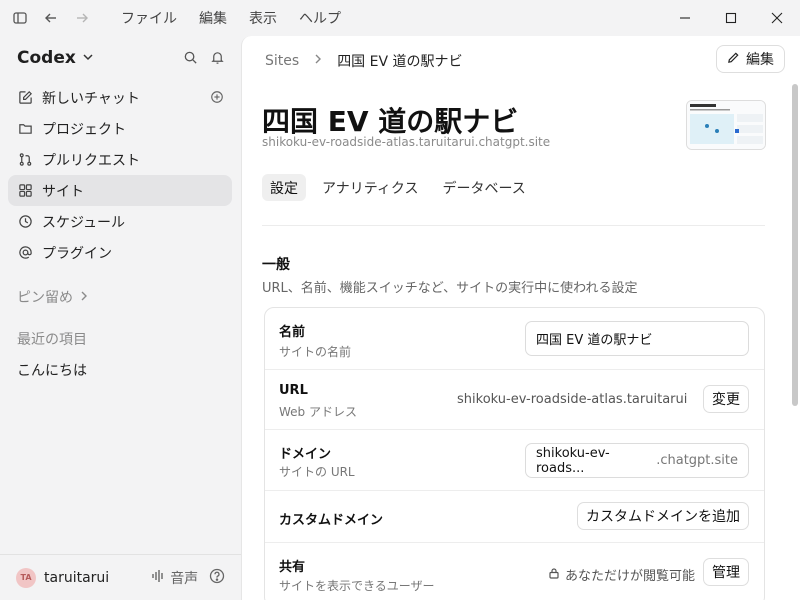  Describe the element at coordinates (120, 577) in the screenshot. I see `sidebar-footer: TA taruitarui 音声` at that location.